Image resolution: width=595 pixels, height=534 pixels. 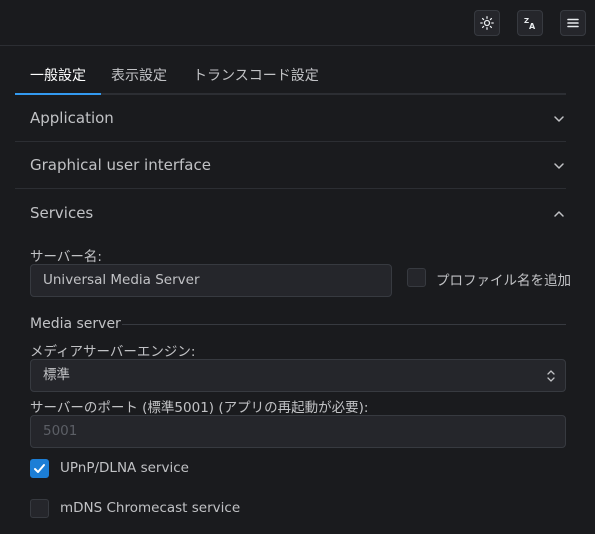 I want to click on server-name-input: Universal Media Server, so click(x=211, y=280).